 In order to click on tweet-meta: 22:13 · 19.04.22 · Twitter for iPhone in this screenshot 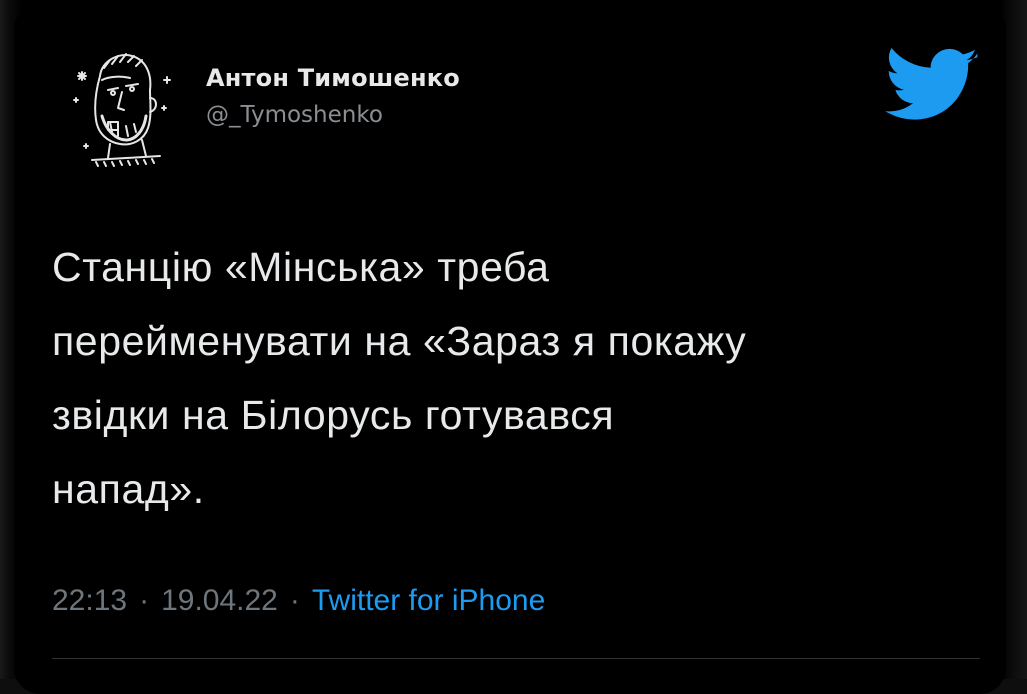, I will do `click(298, 601)`.